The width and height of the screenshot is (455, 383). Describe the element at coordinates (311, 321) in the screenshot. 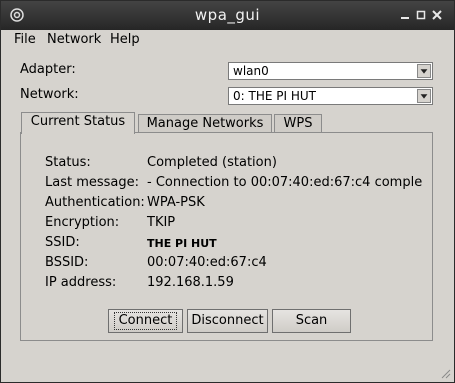

I see `scan-button: Scan` at that location.